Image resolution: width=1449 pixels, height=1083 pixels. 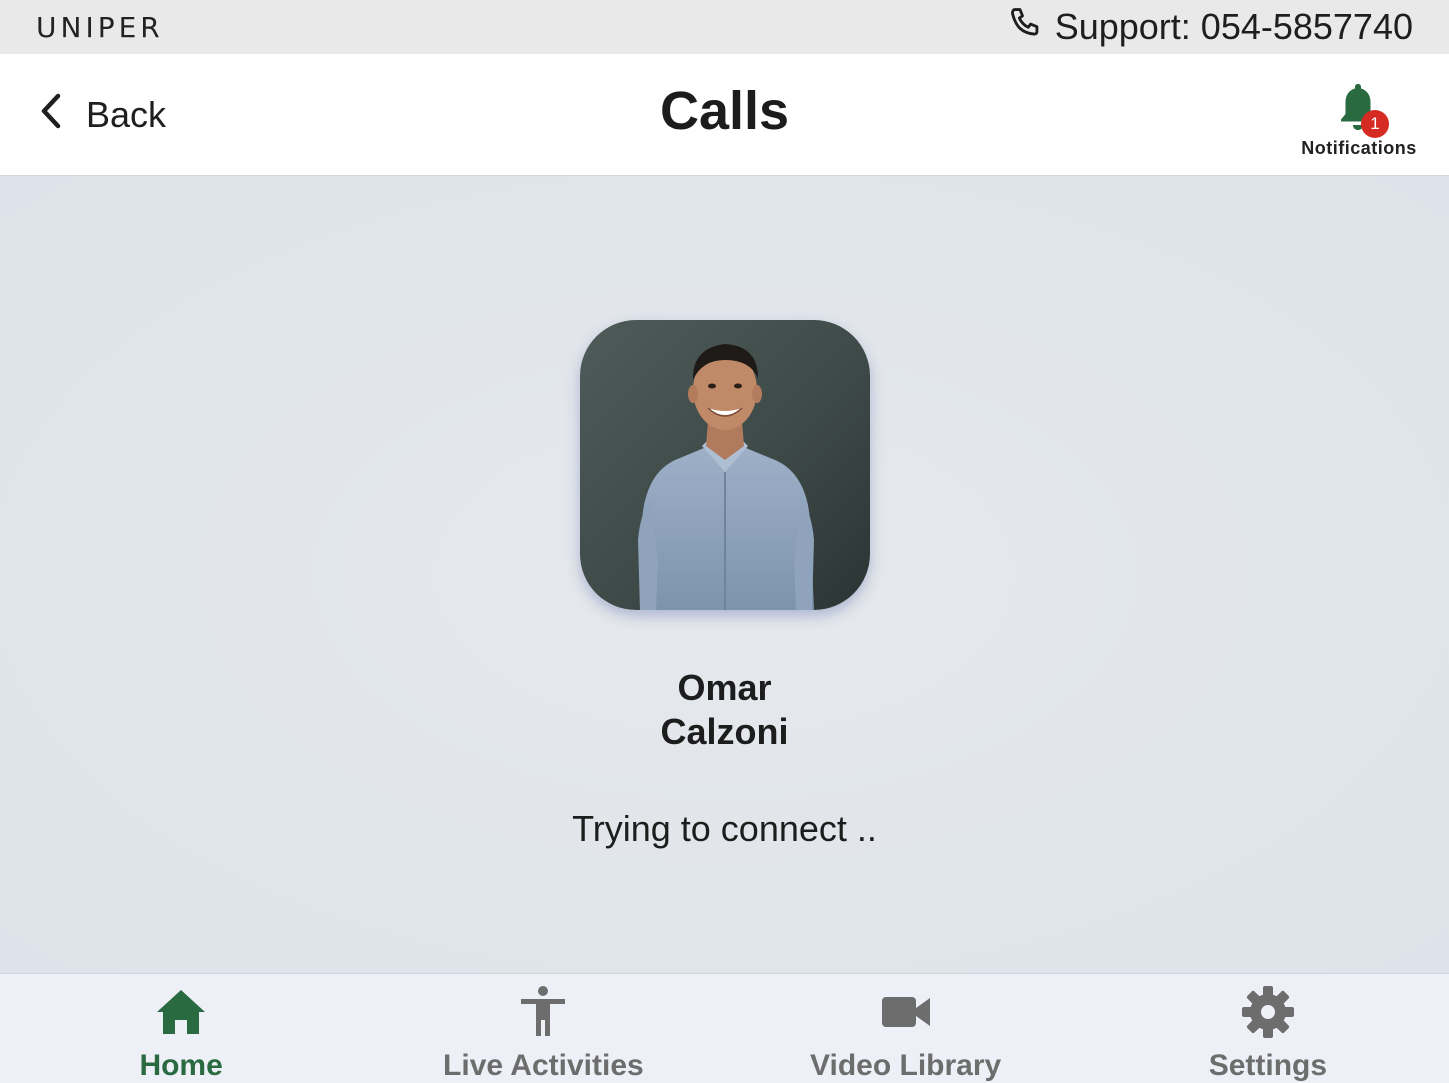 What do you see at coordinates (724, 828) in the screenshot?
I see `call-status: Trying to connect ..` at bounding box center [724, 828].